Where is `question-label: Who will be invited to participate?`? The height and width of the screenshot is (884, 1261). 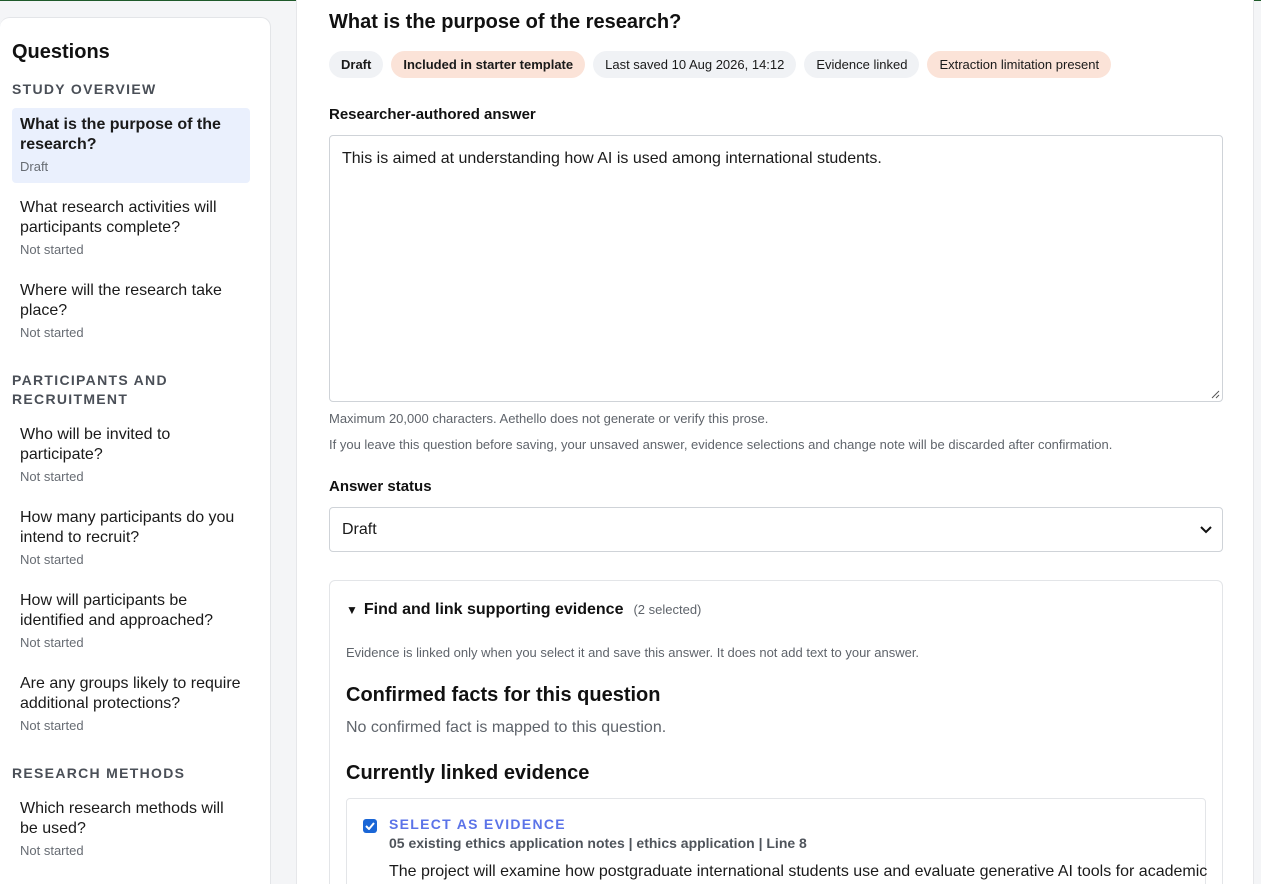
question-label: Who will be invited to participate? is located at coordinates (95, 444).